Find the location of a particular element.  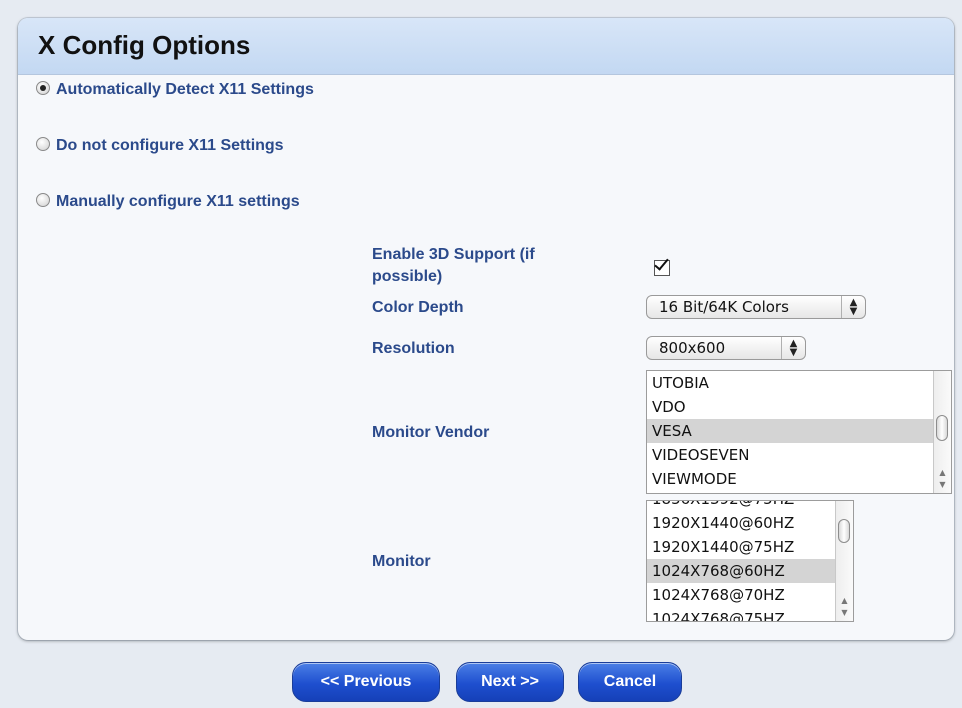

list-item: UTOBIA is located at coordinates (790, 383).